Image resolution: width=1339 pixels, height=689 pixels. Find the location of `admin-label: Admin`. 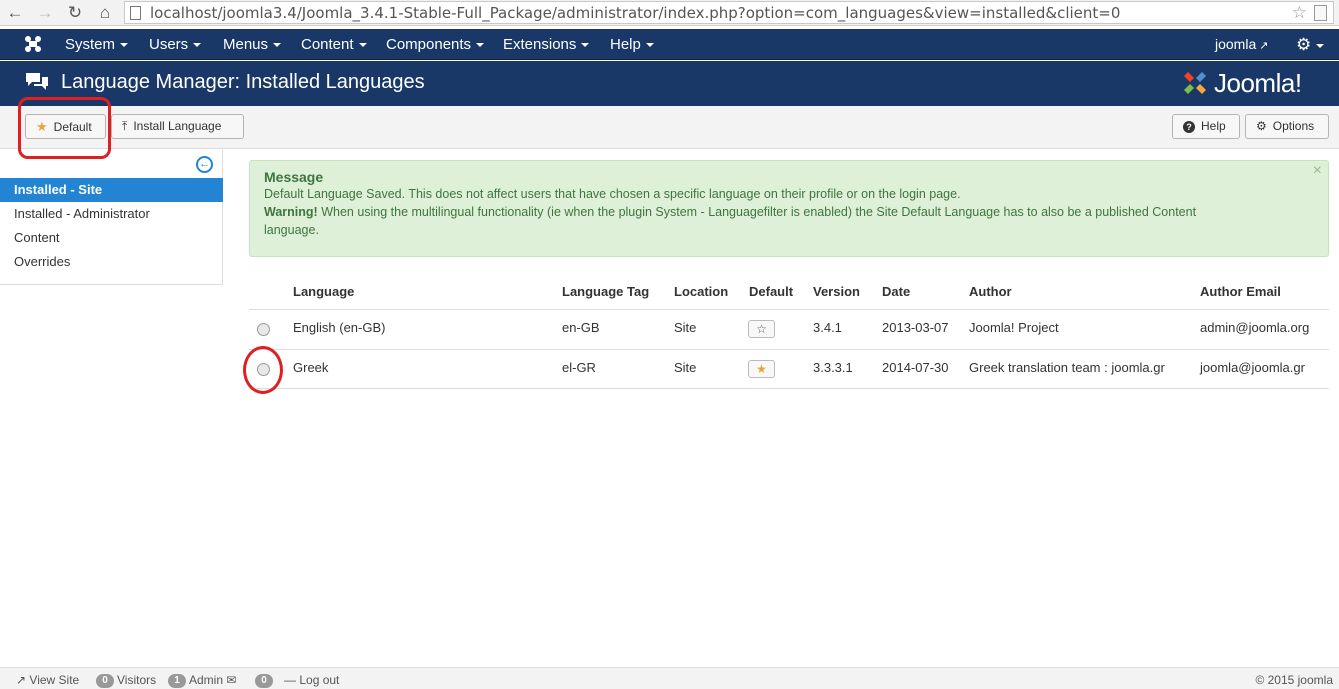

admin-label: Admin is located at coordinates (206, 680).